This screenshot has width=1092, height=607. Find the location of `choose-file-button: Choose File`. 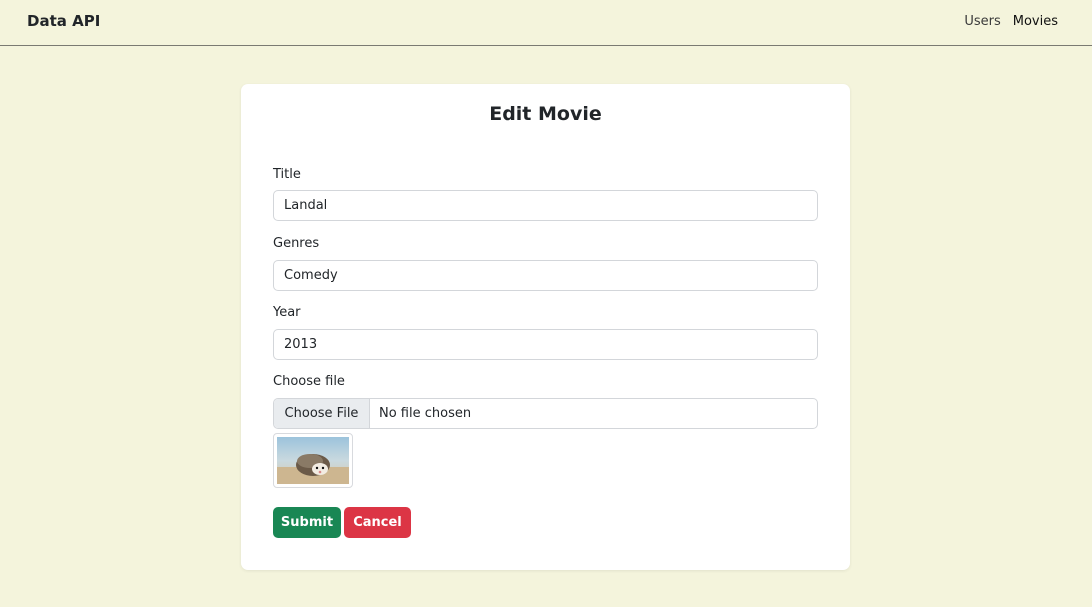

choose-file-button: Choose File is located at coordinates (322, 413).